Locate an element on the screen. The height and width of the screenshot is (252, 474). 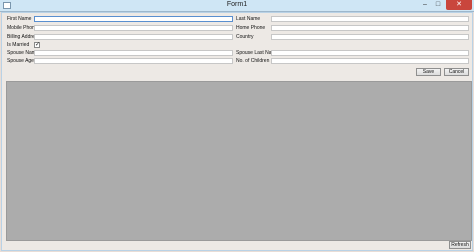
close-icon: ✕ is located at coordinates (459, 5).